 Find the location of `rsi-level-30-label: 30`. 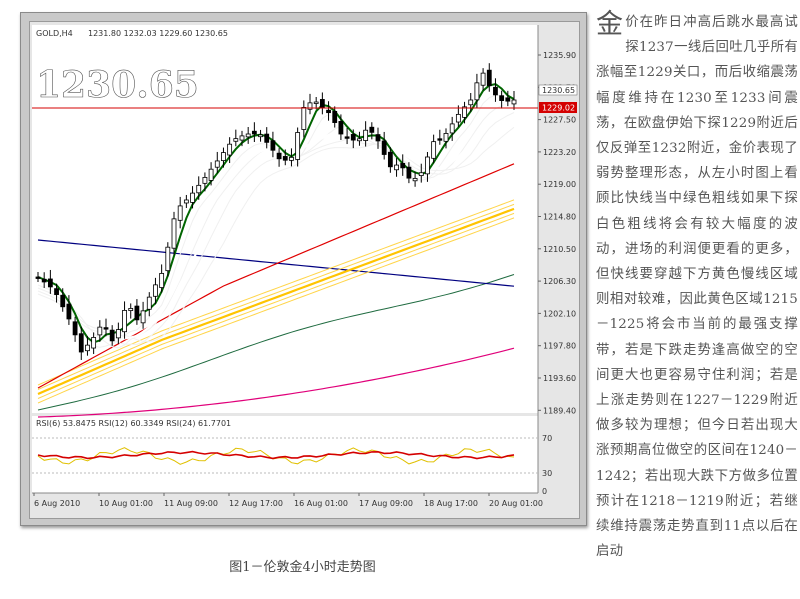

rsi-level-30-label: 30 is located at coordinates (547, 473).